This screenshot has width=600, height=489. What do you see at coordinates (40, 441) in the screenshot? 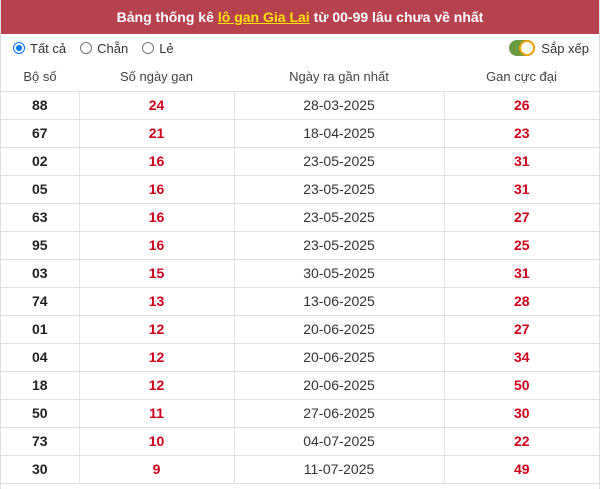
I see `cell-number: 73` at bounding box center [40, 441].